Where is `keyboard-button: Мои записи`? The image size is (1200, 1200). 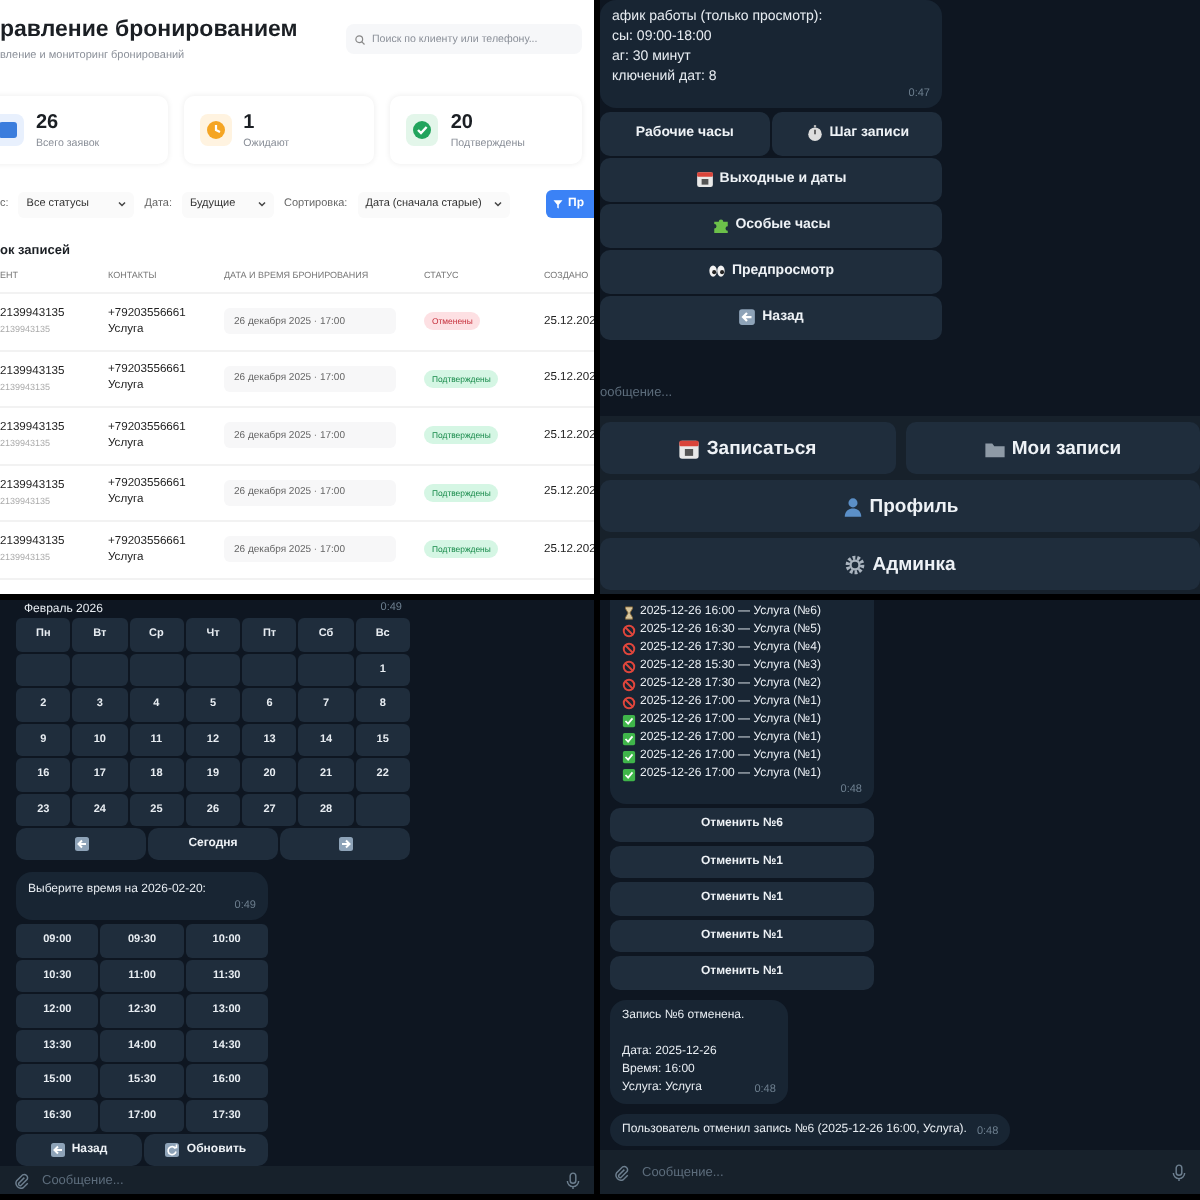
keyboard-button: Мои записи is located at coordinates (1052, 448).